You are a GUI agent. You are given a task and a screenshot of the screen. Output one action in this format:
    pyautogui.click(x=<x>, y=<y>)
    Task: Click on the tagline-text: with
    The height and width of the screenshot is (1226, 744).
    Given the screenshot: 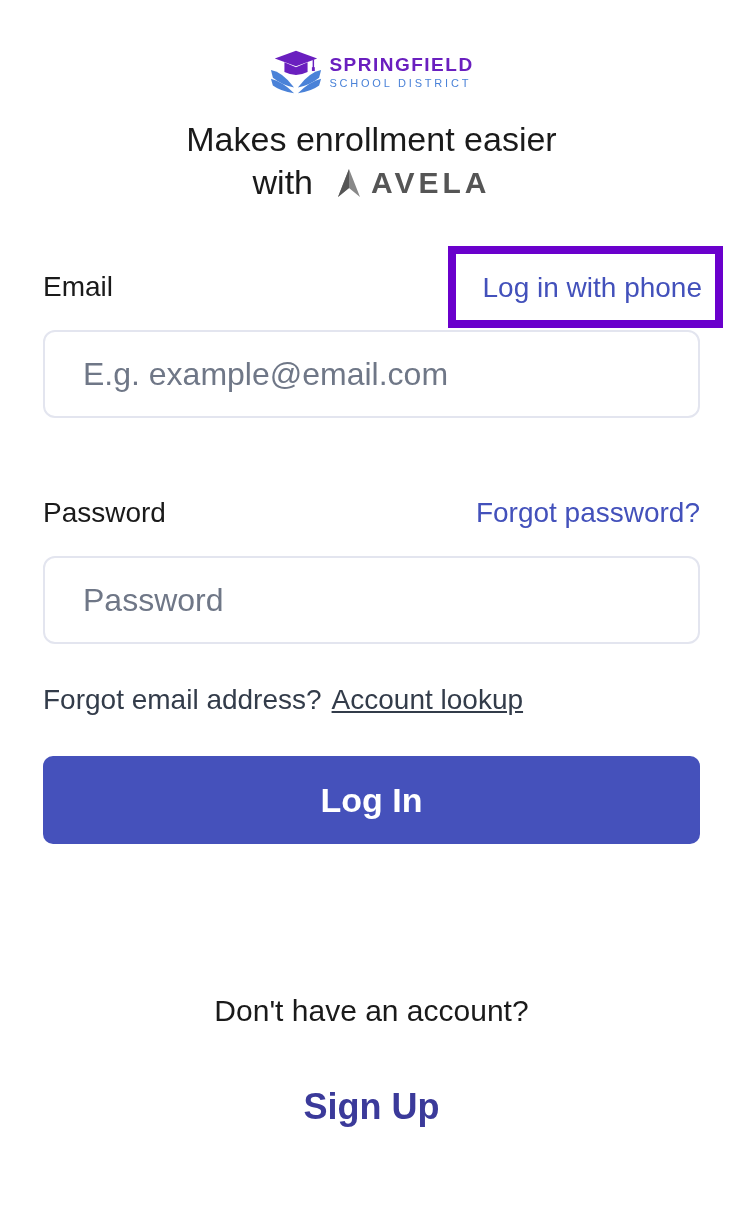 What is the action you would take?
    pyautogui.click(x=282, y=182)
    